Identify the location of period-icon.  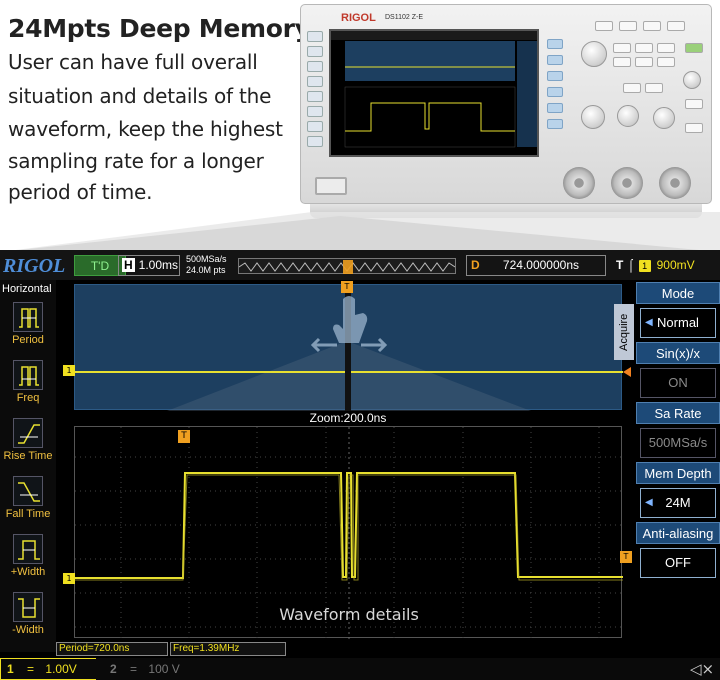
(28, 317).